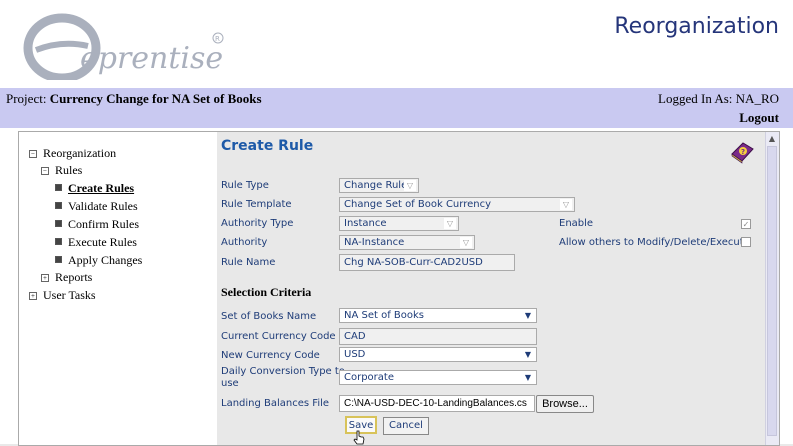 This screenshot has width=793, height=446. Describe the element at coordinates (438, 315) in the screenshot. I see `sob-name-select: NA Set of Books ▼` at that location.